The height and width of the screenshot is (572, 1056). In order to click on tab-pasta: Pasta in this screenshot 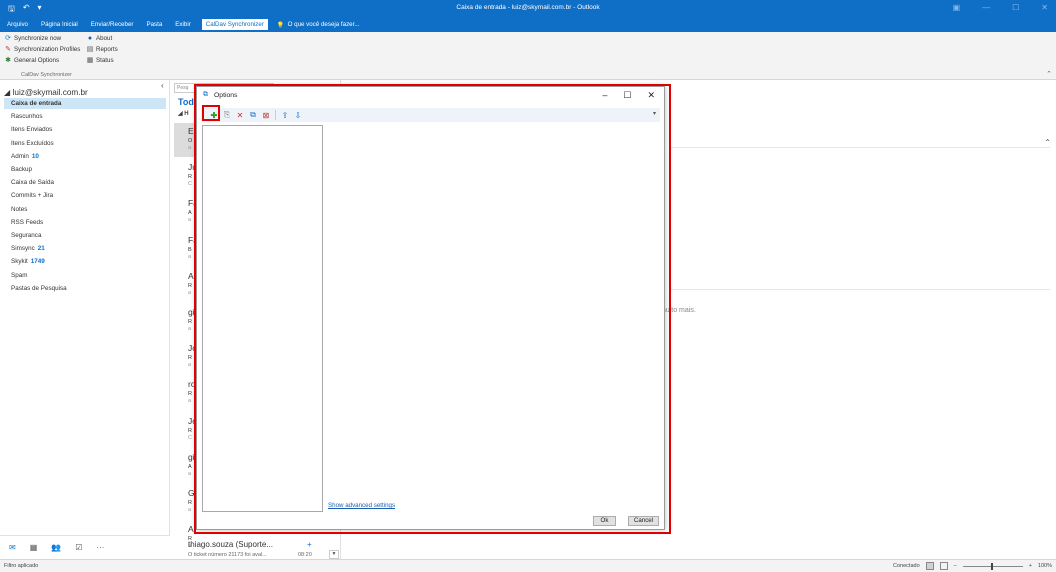, I will do `click(154, 24)`.